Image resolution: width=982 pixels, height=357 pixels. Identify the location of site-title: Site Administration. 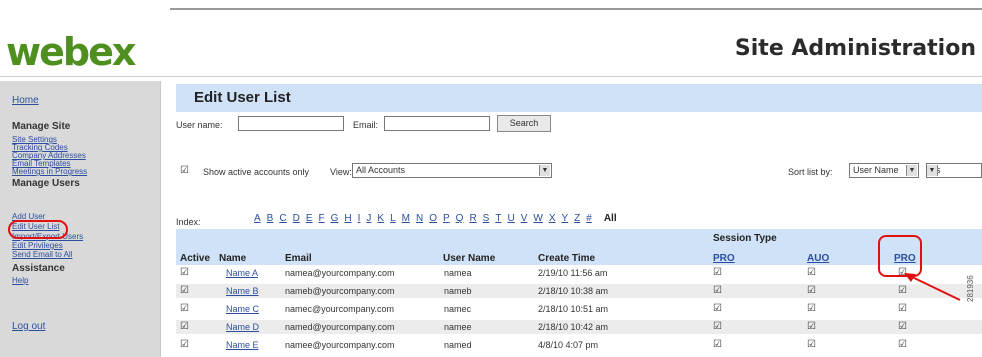
(855, 48).